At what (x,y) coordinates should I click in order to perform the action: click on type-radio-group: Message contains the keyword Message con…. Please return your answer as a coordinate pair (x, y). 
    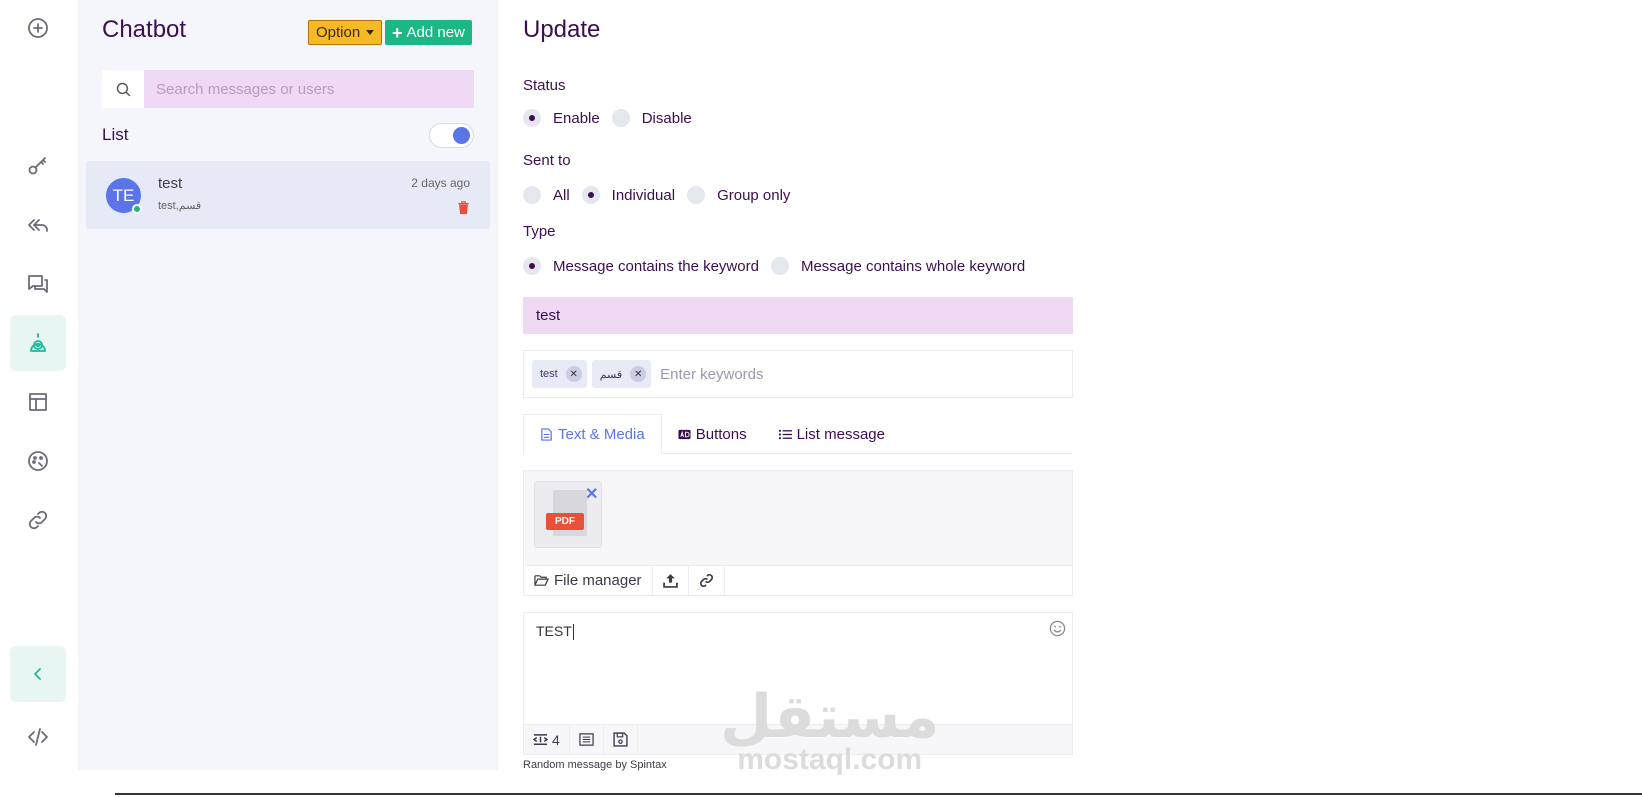
    Looking at the image, I should click on (780, 266).